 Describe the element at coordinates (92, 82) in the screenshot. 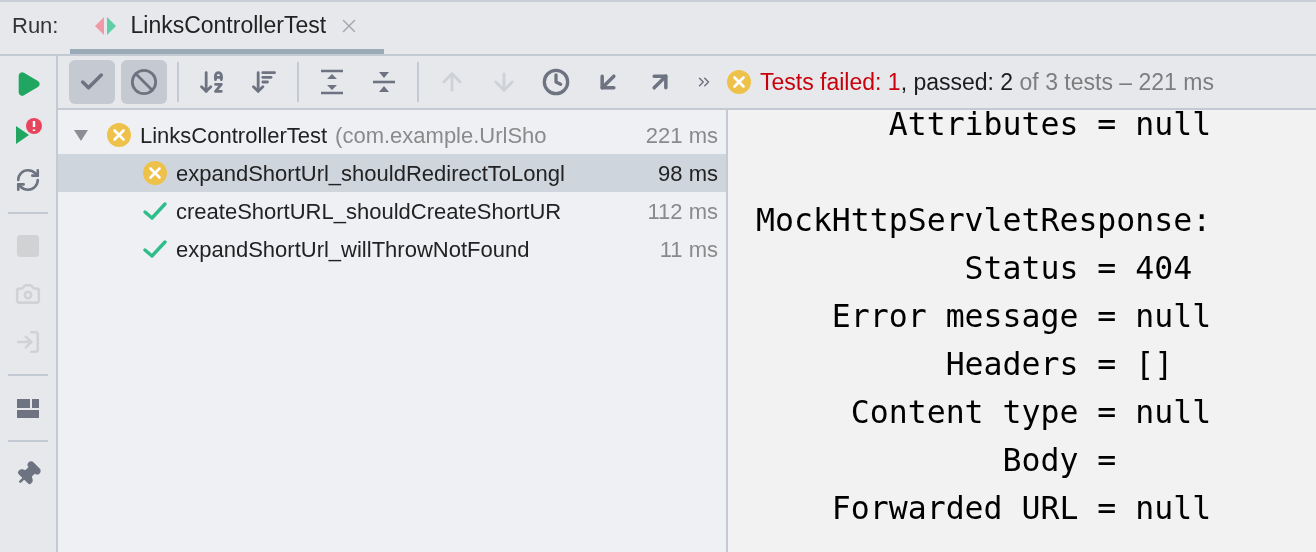

I see `check-icon` at that location.